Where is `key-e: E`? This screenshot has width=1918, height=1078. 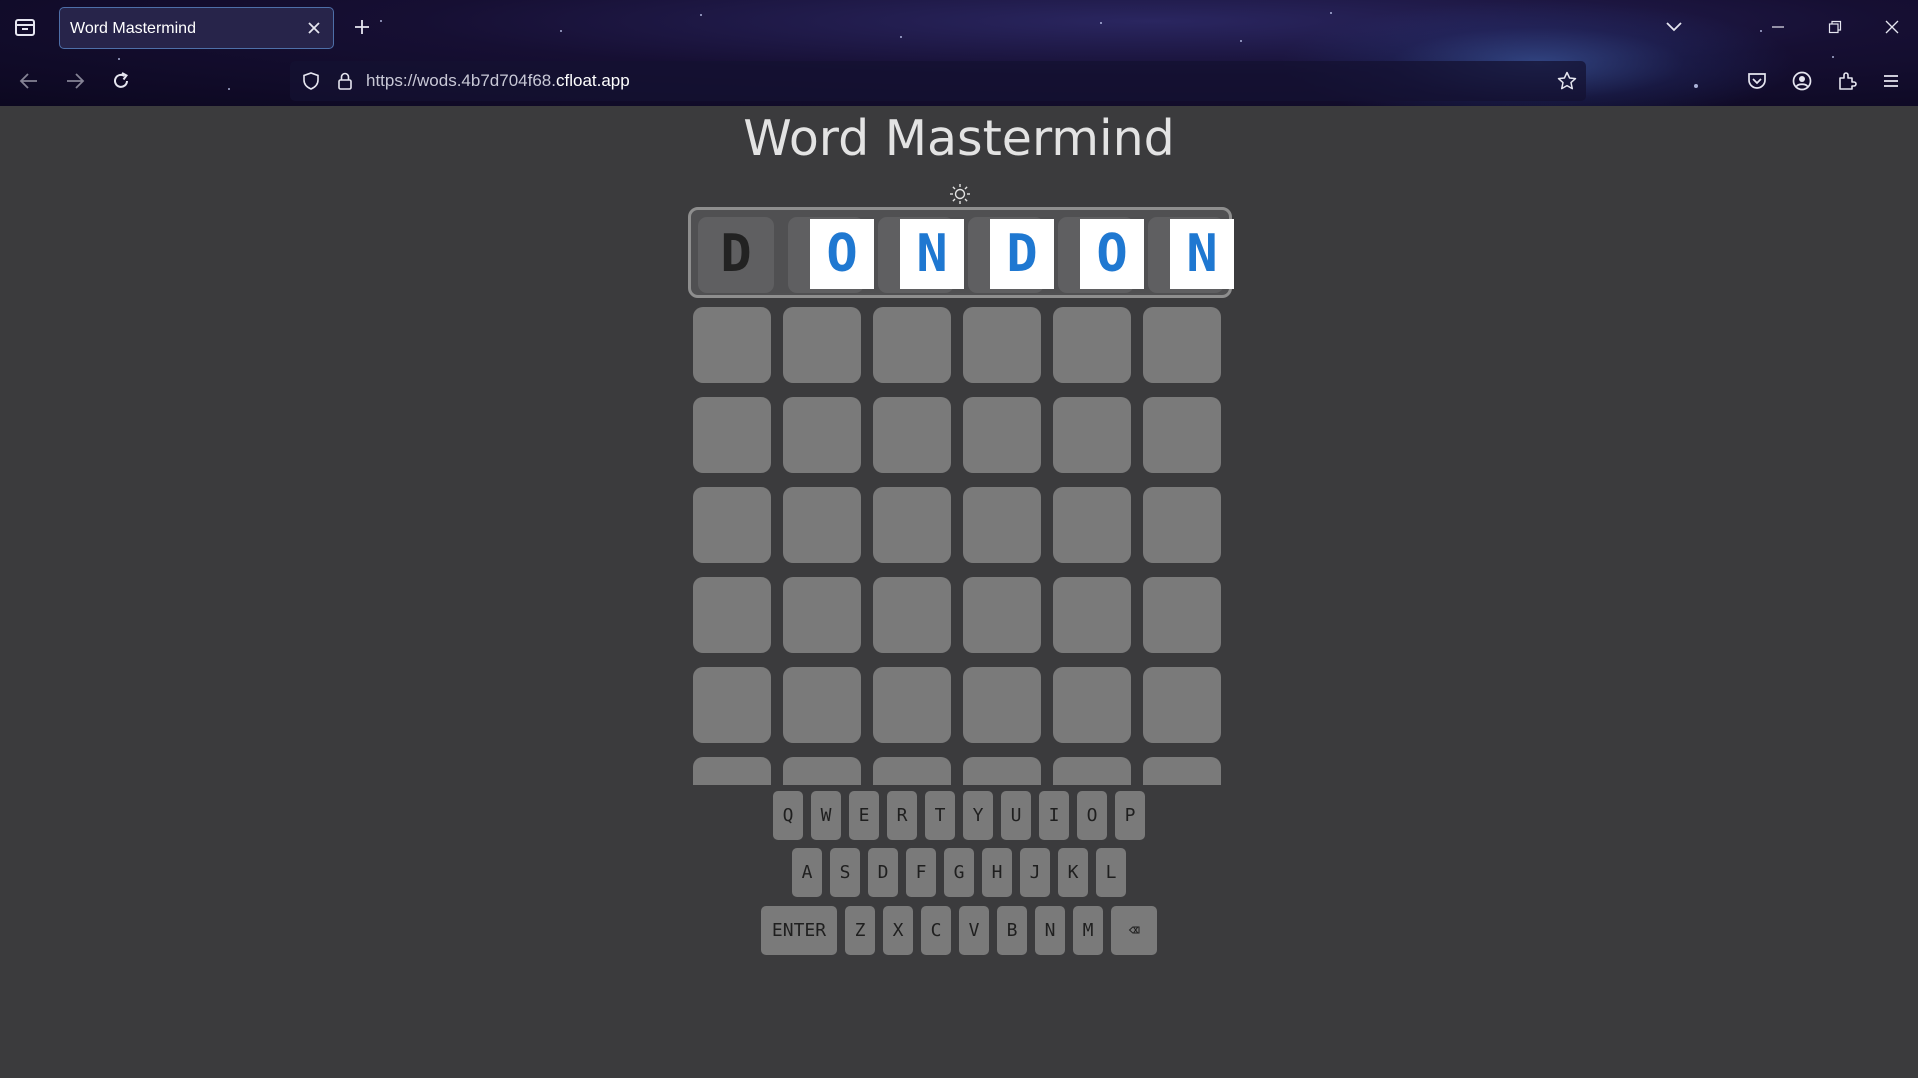
key-e: E is located at coordinates (864, 815).